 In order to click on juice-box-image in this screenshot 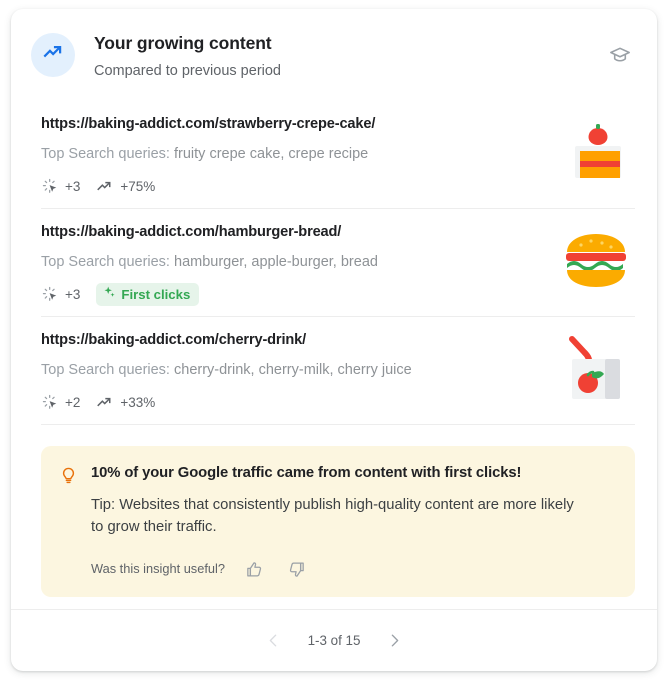, I will do `click(596, 369)`.